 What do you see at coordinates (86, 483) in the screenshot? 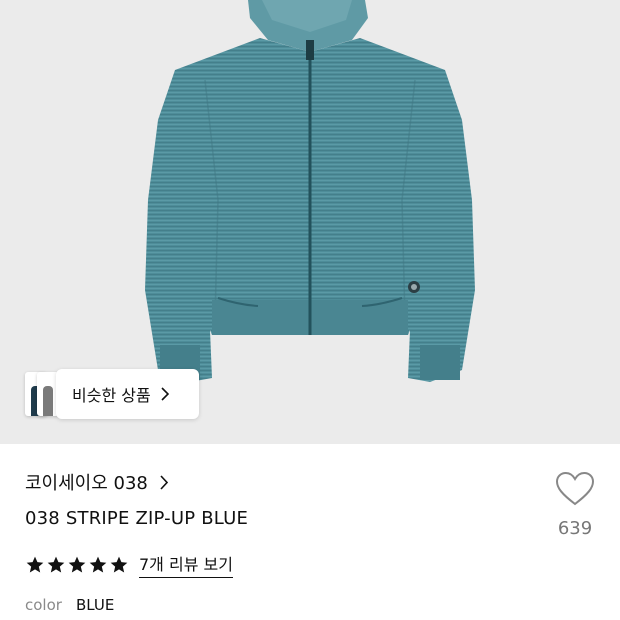
I see `brand-name: 코이세이오 038` at bounding box center [86, 483].